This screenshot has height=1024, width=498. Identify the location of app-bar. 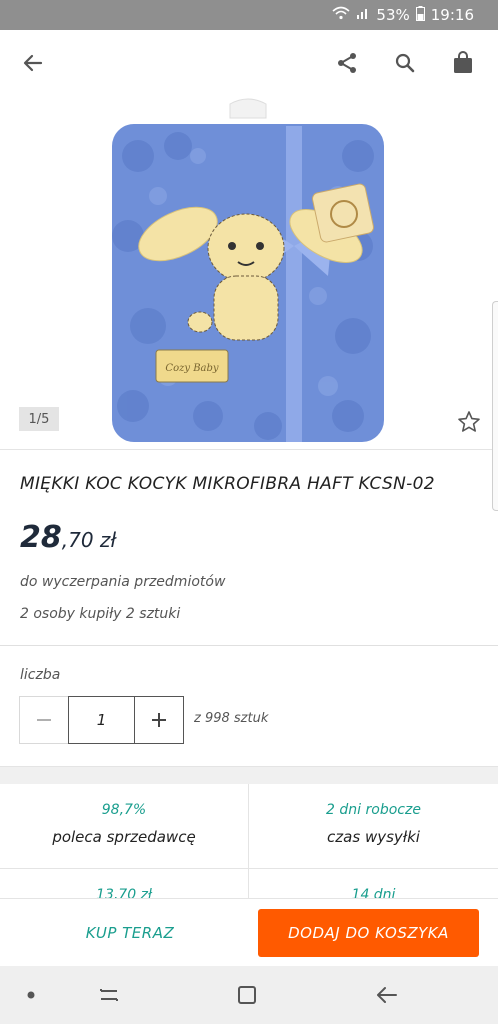
(249, 63).